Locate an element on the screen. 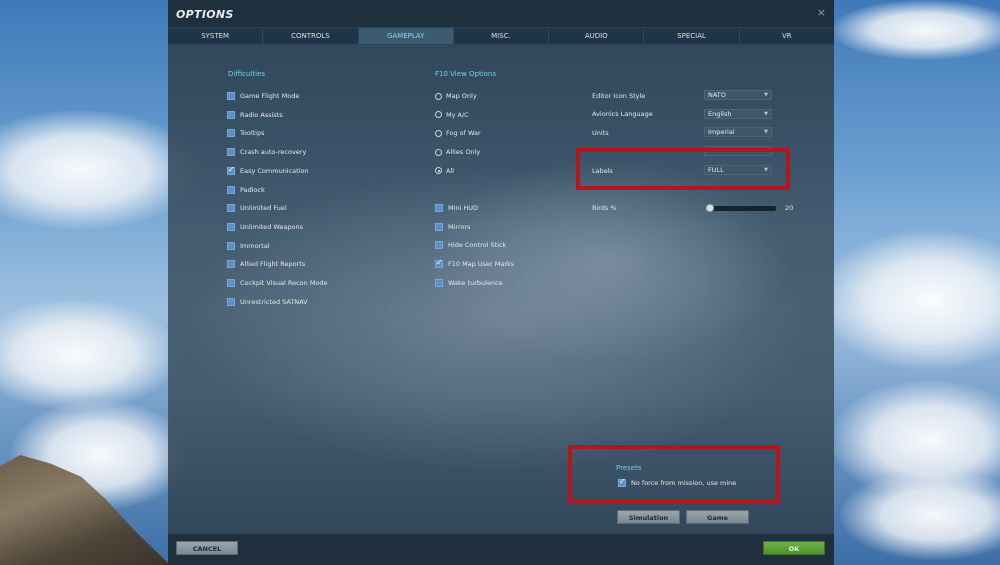  f10-view-check-option: F10 Map User Marks is located at coordinates (475, 263).